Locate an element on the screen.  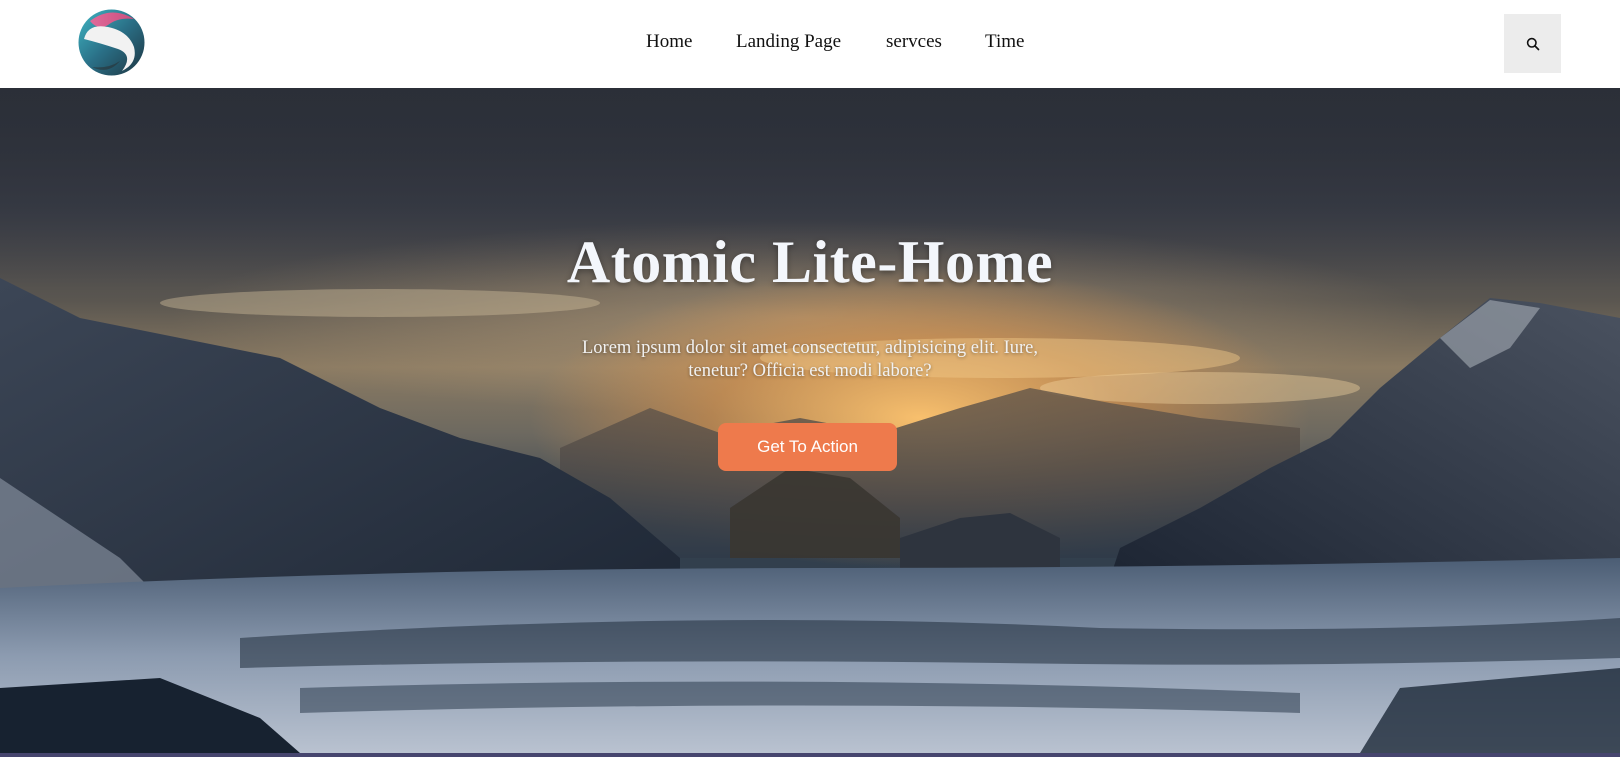
nav-item-time: Time is located at coordinates (1004, 42).